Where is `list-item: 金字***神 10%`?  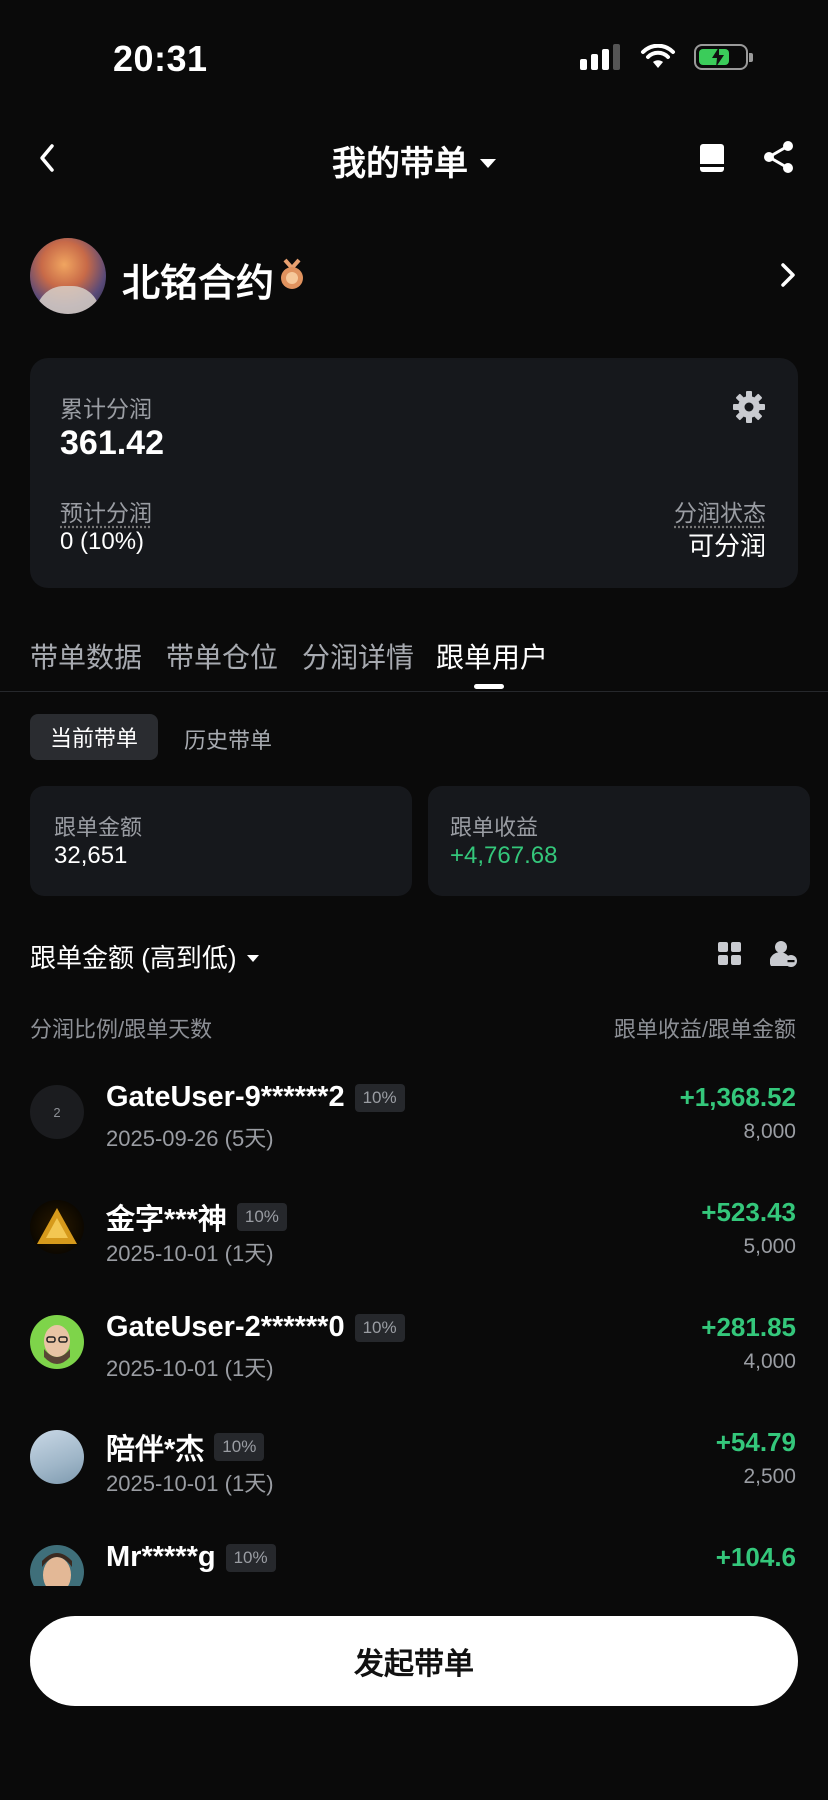 list-item: 金字***神 10% is located at coordinates (196, 1217).